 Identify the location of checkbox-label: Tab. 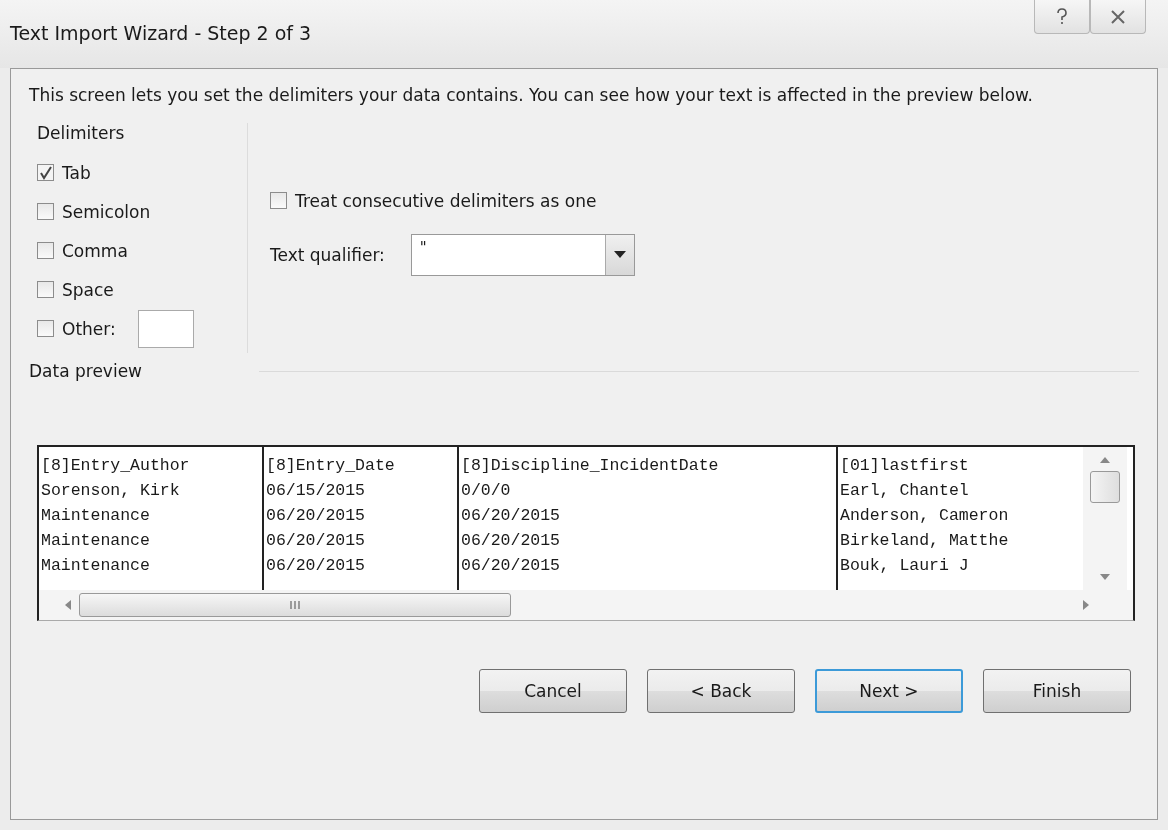
(76, 172).